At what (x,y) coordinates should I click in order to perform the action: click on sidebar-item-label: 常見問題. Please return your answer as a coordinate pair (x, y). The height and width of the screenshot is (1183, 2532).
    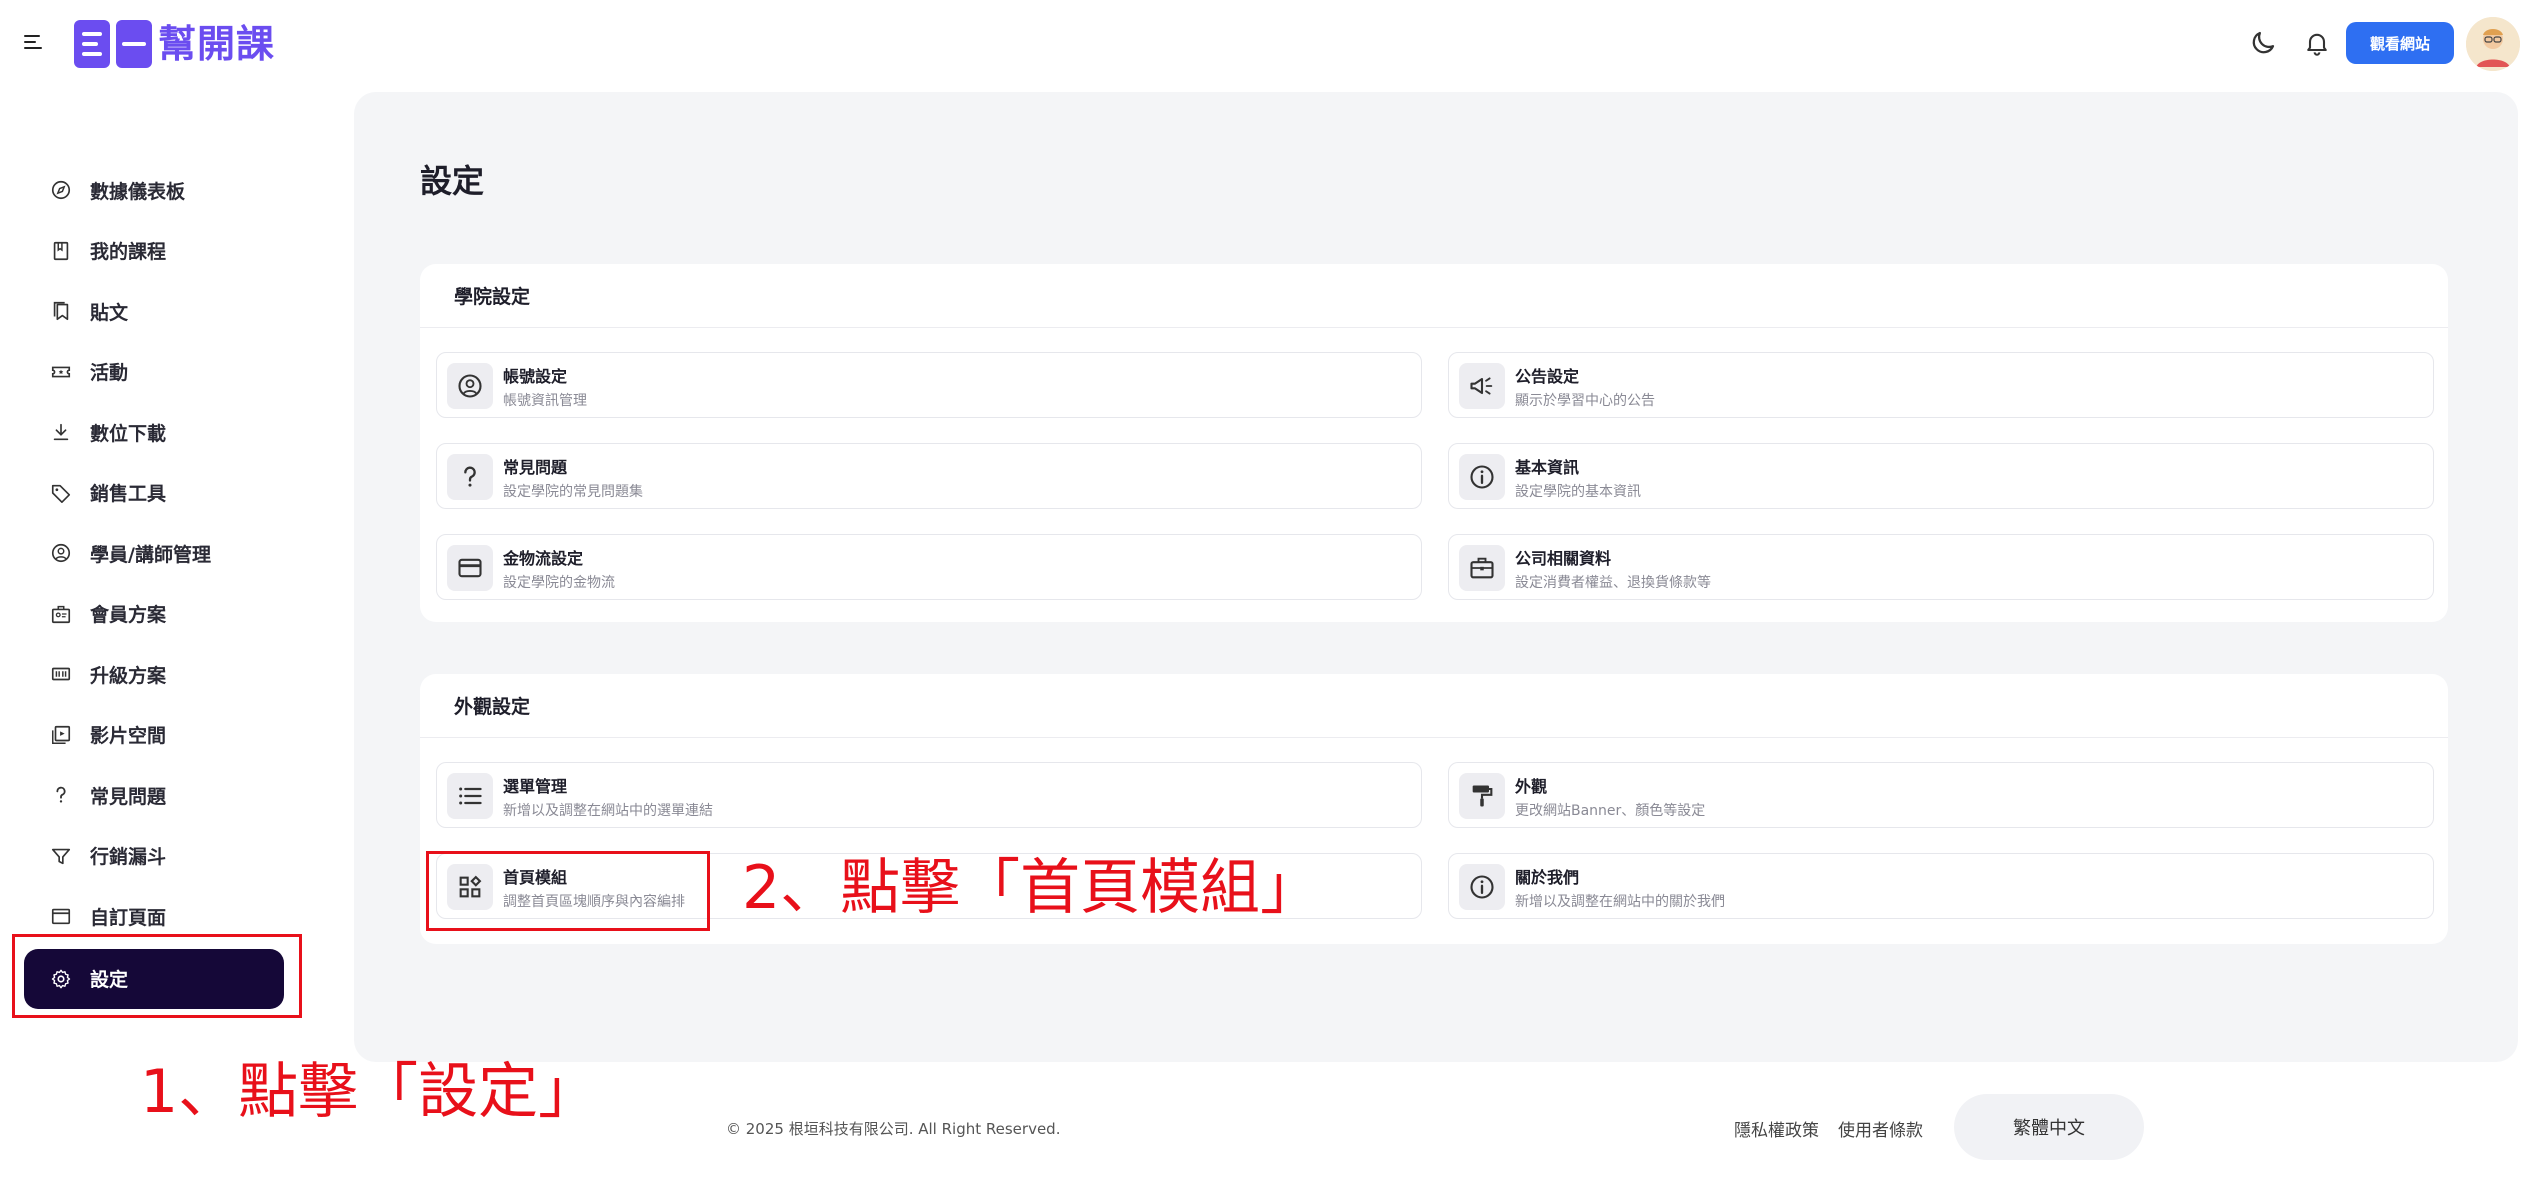
    Looking at the image, I should click on (128, 796).